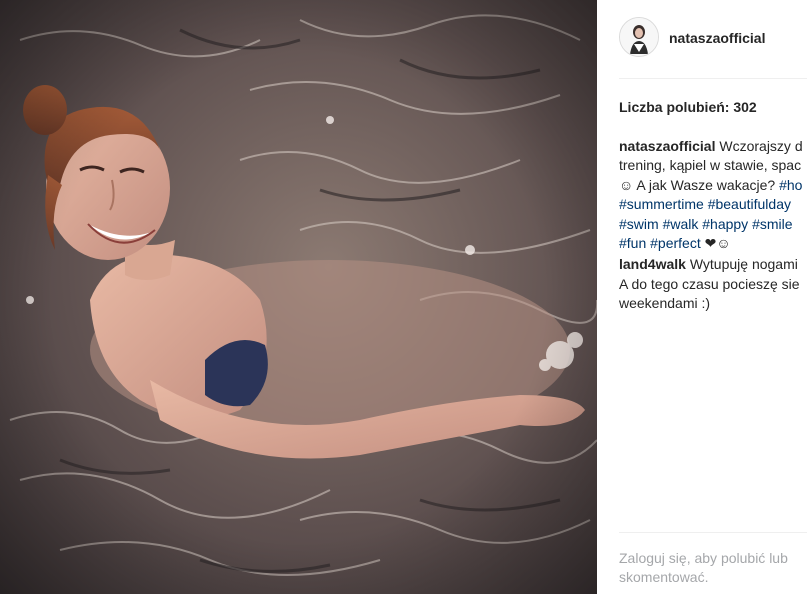 Image resolution: width=807 pixels, height=594 pixels. I want to click on avatar-icon, so click(639, 37).